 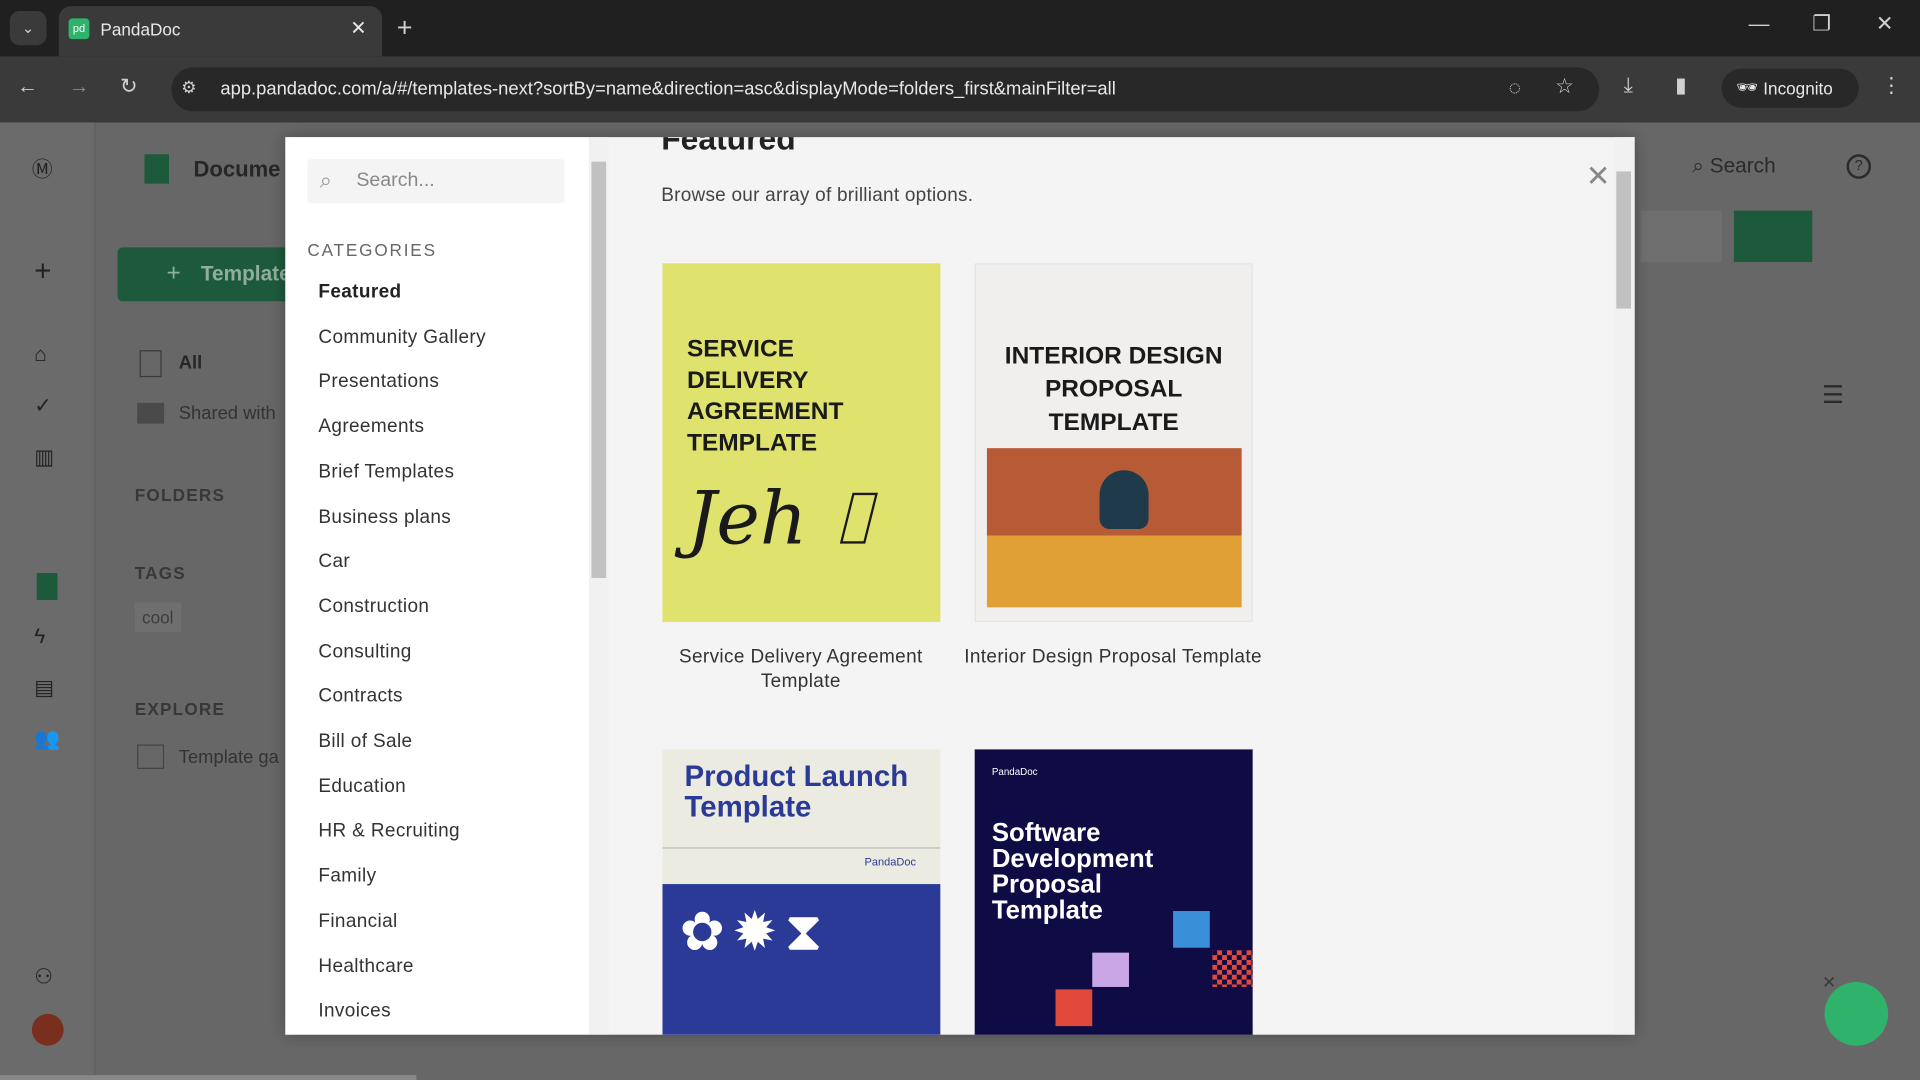 What do you see at coordinates (27, 87) in the screenshot?
I see `back-icon: ←` at bounding box center [27, 87].